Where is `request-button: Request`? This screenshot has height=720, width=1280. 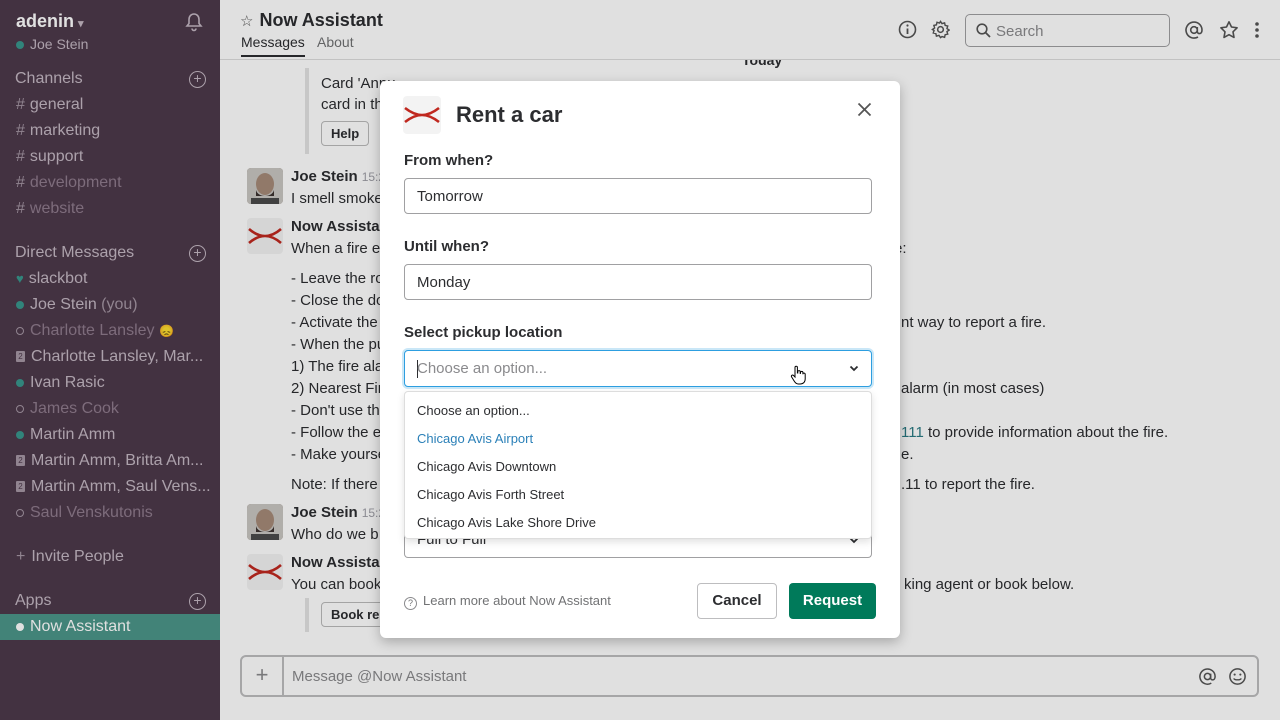 request-button: Request is located at coordinates (832, 601).